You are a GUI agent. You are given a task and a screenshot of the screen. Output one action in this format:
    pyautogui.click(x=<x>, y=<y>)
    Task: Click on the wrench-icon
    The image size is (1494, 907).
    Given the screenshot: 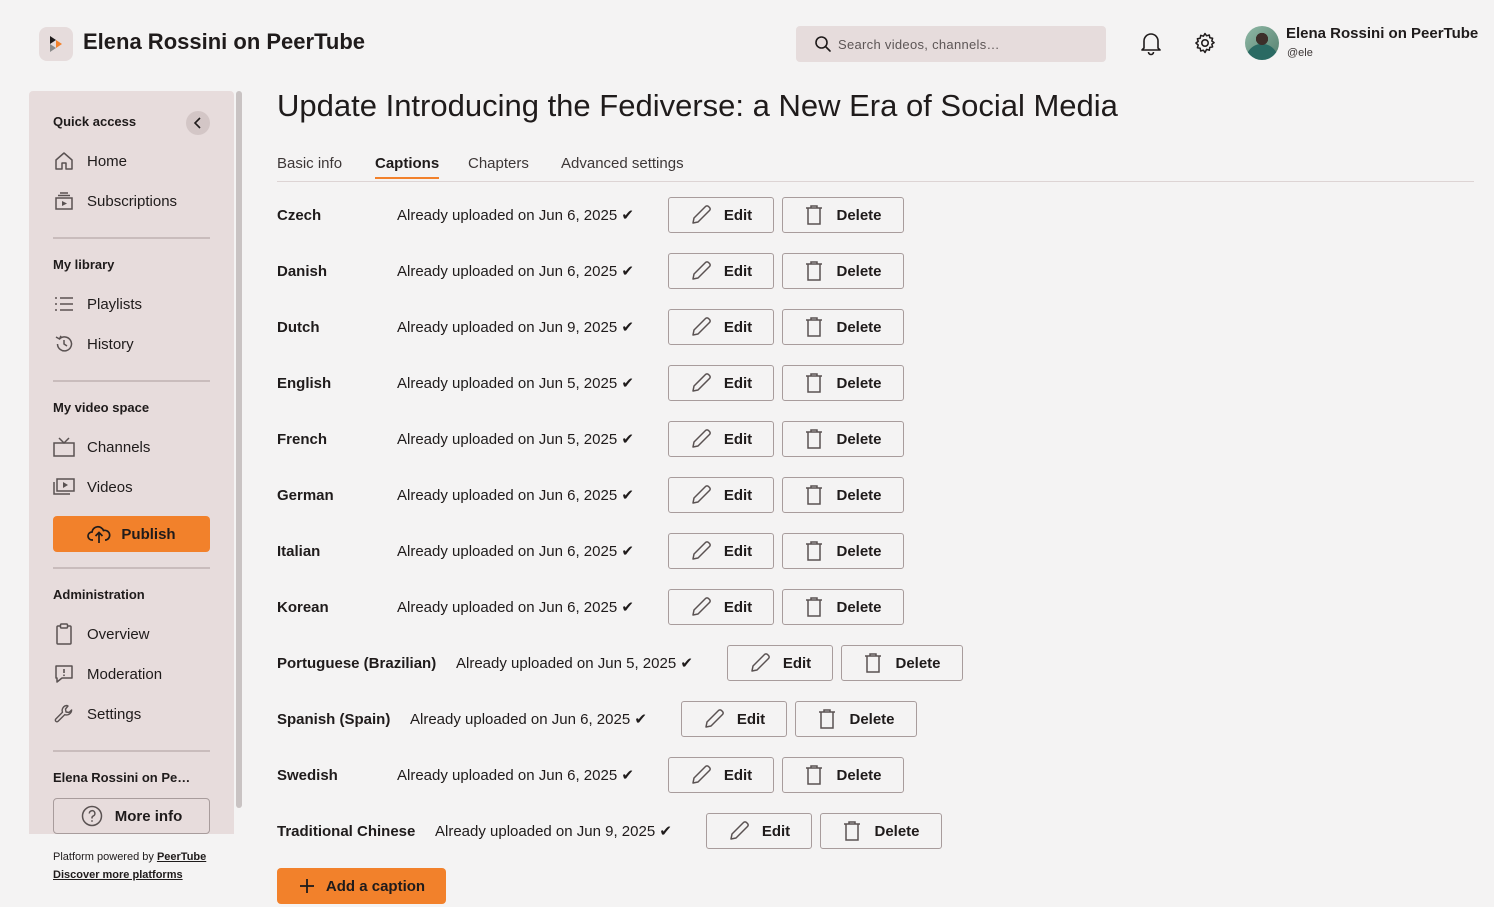 What is the action you would take?
    pyautogui.click(x=64, y=714)
    